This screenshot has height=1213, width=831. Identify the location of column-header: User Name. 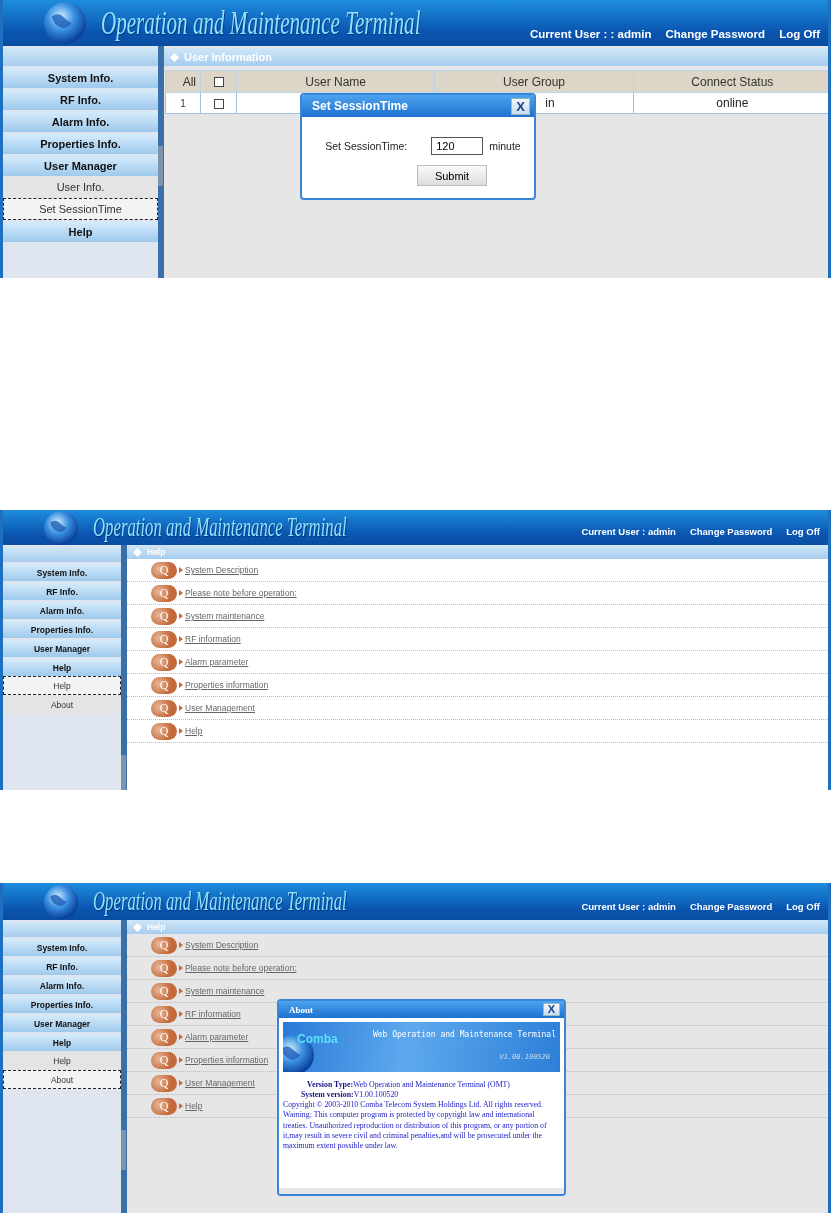
(335, 81).